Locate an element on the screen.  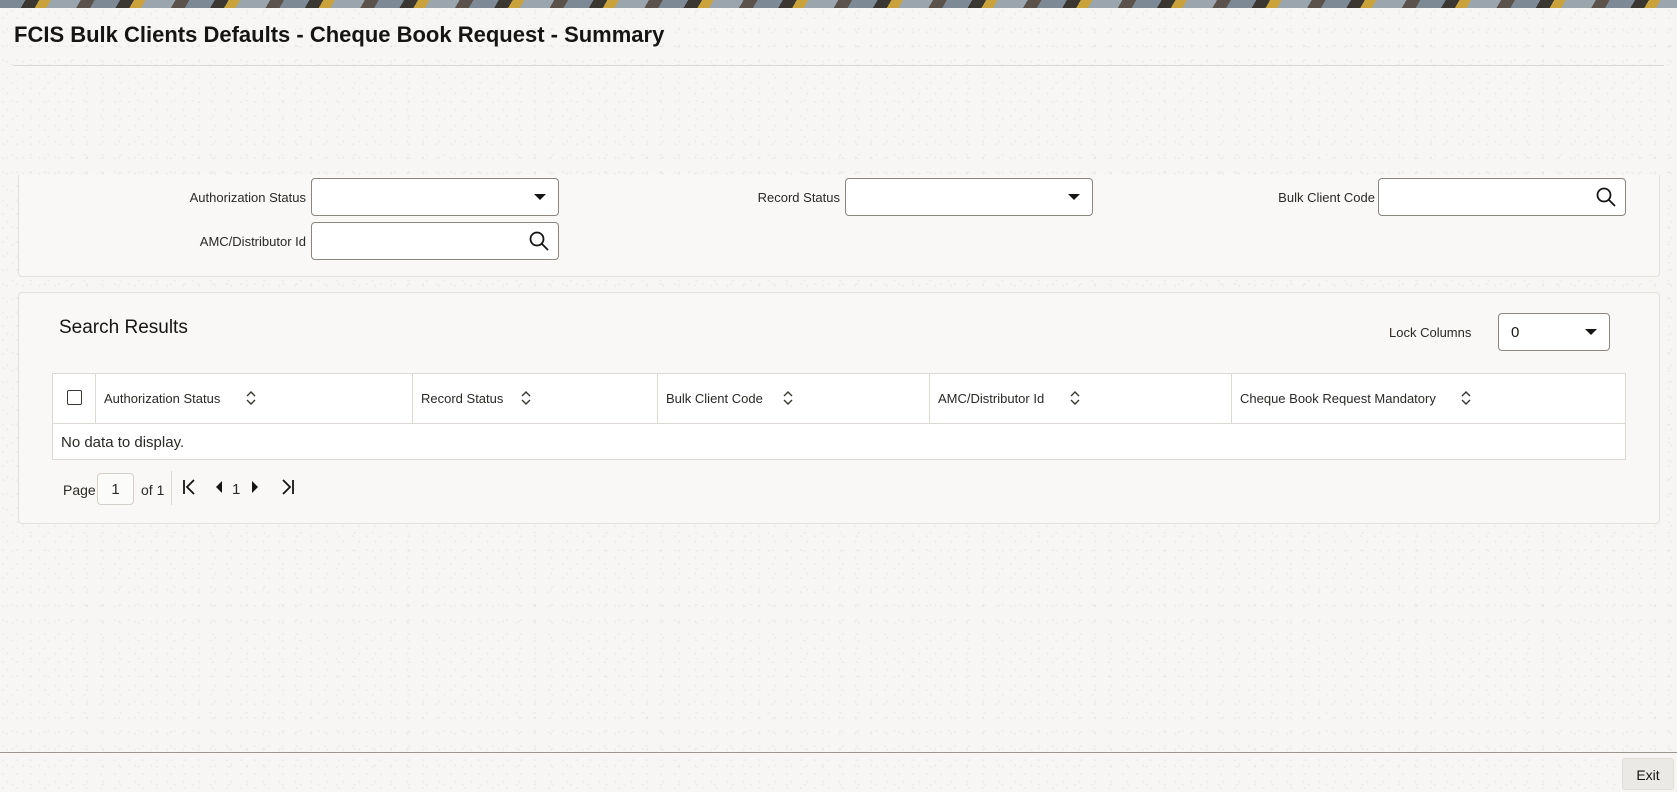
page-label: Page is located at coordinates (79, 490).